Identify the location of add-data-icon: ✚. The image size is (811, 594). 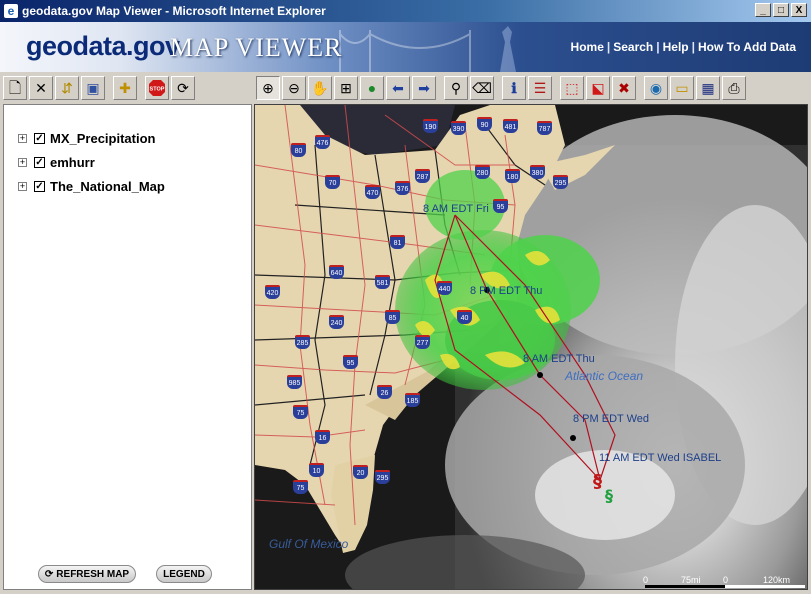
(125, 88).